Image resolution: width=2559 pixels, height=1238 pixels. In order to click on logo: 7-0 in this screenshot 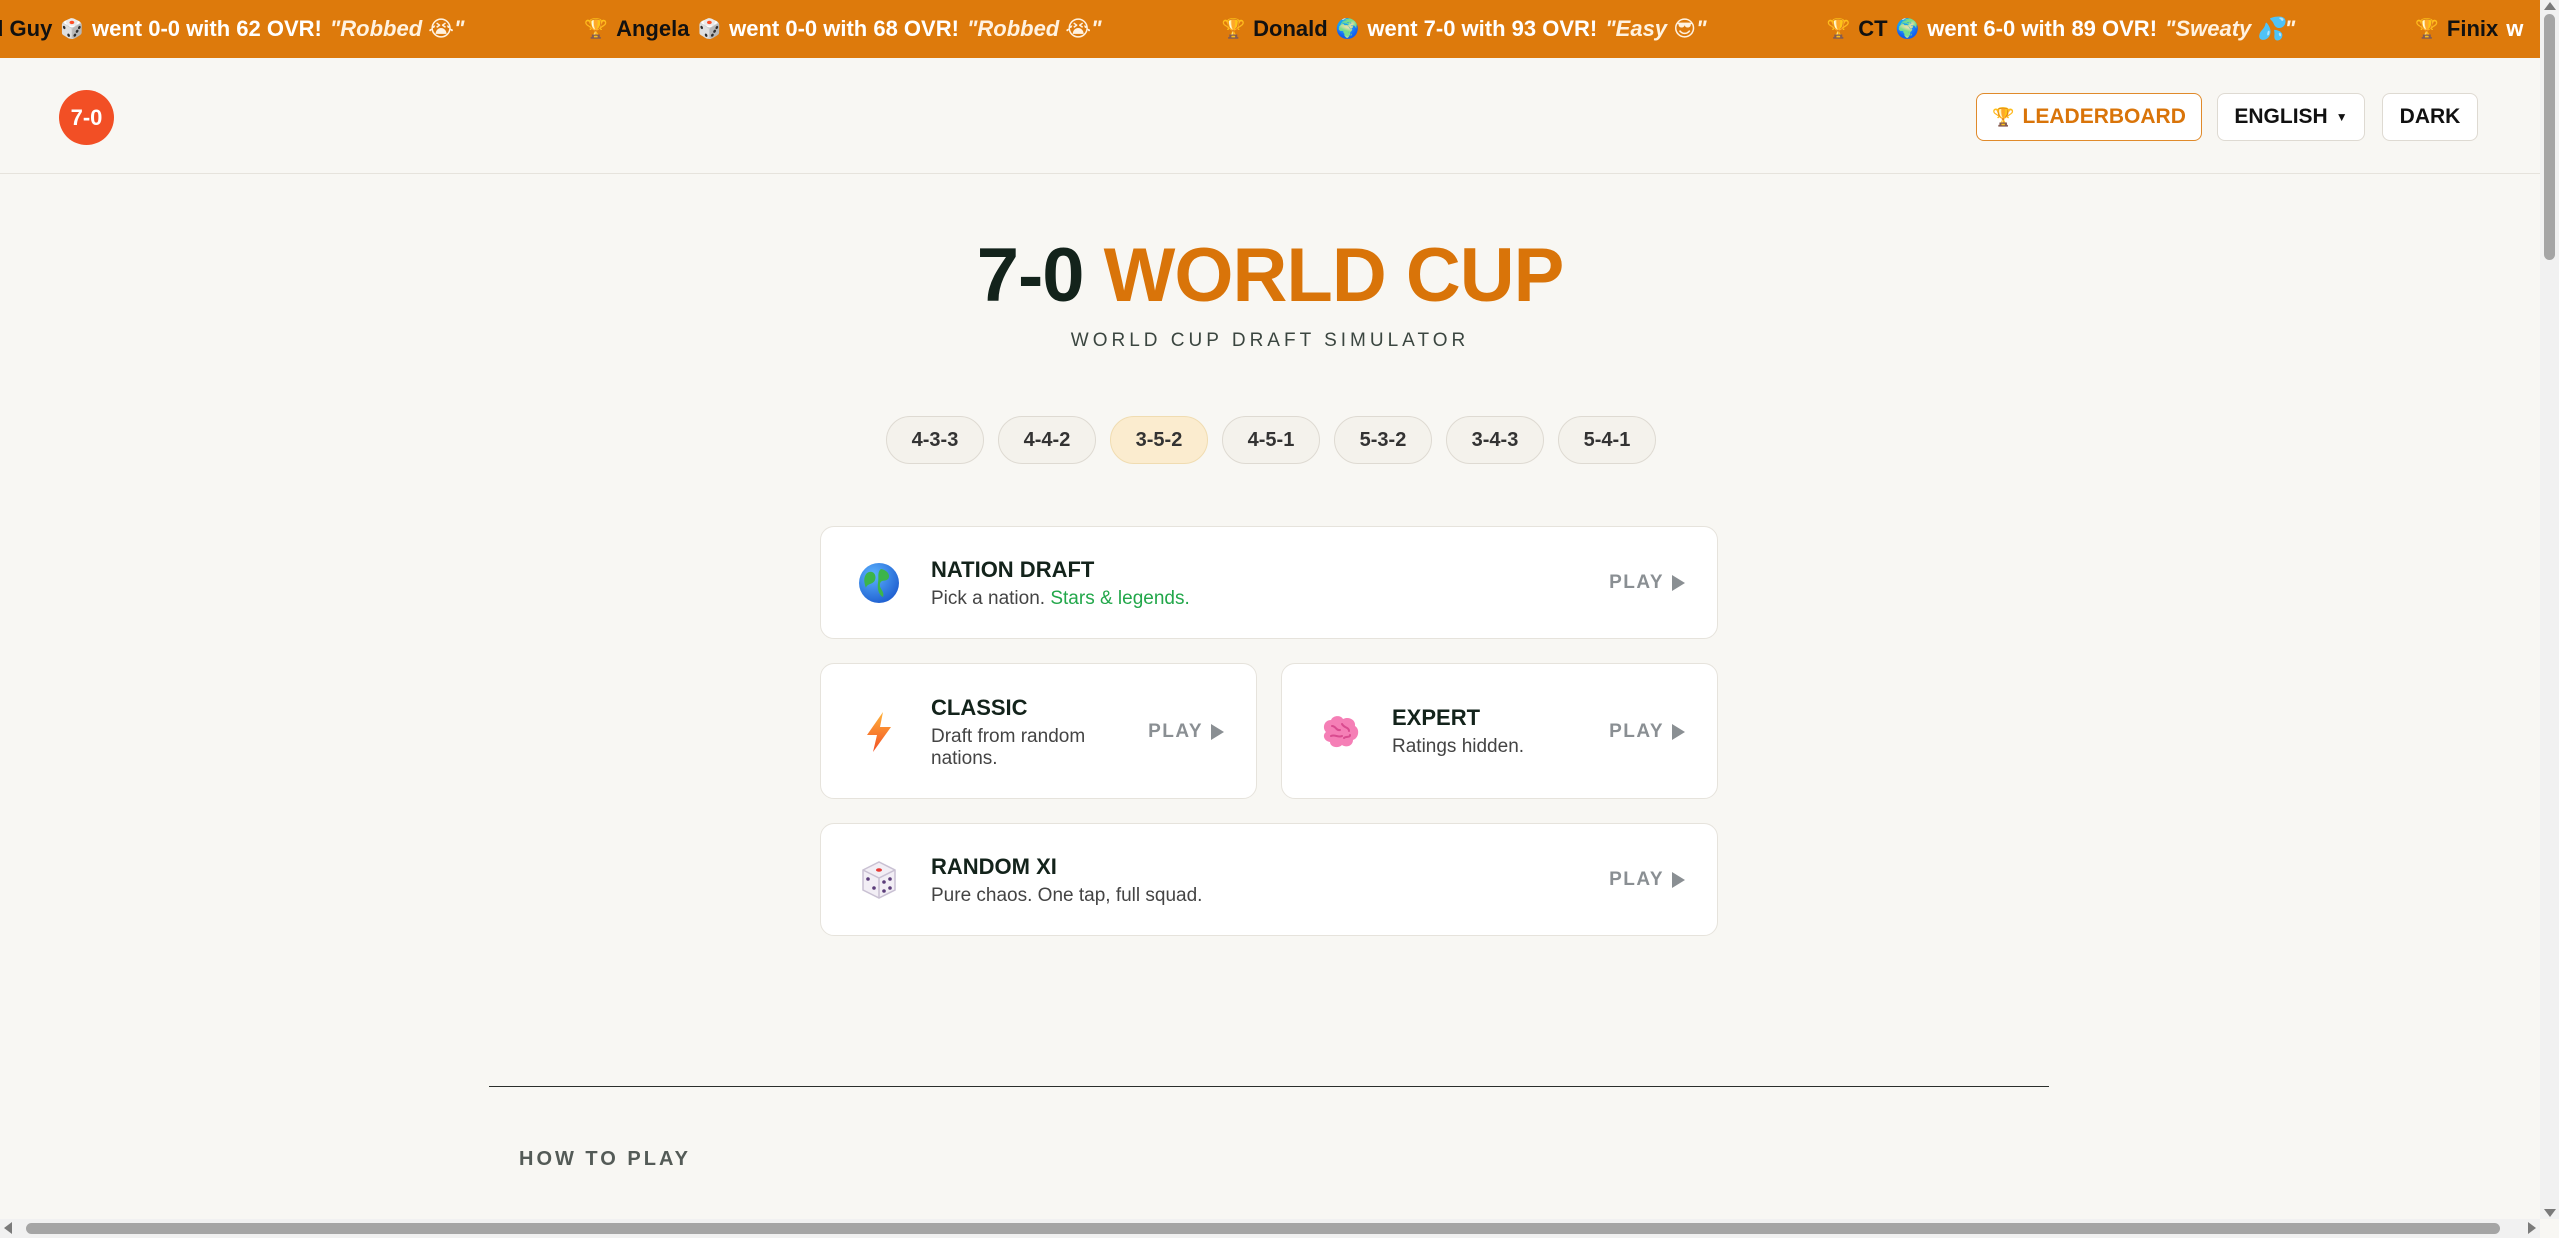, I will do `click(86, 117)`.